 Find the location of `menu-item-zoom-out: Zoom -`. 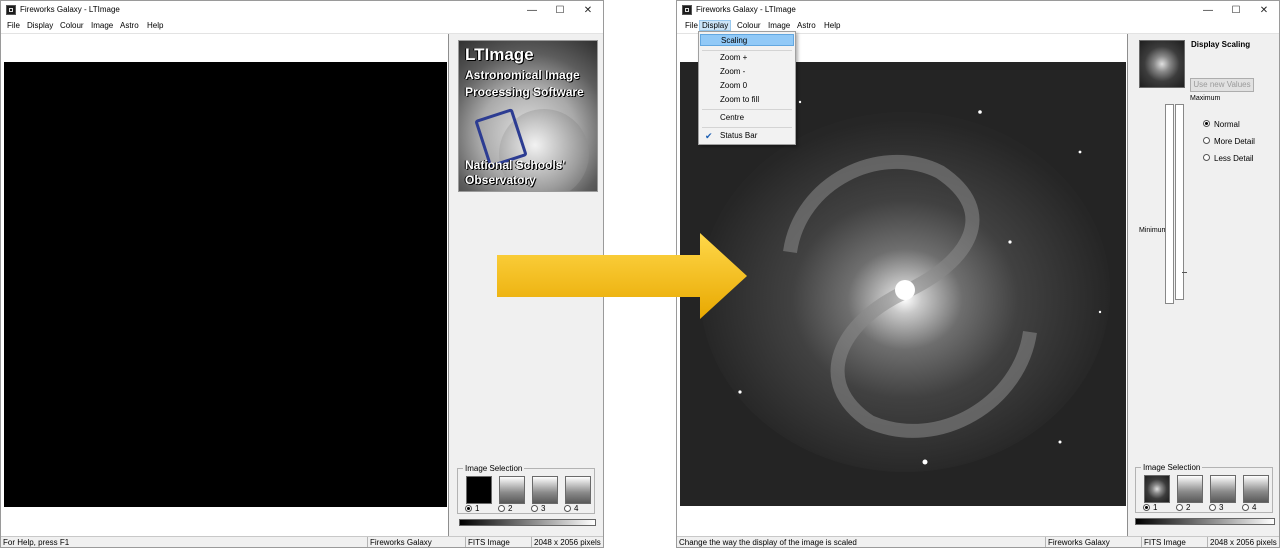

menu-item-zoom-out: Zoom - is located at coordinates (747, 72).